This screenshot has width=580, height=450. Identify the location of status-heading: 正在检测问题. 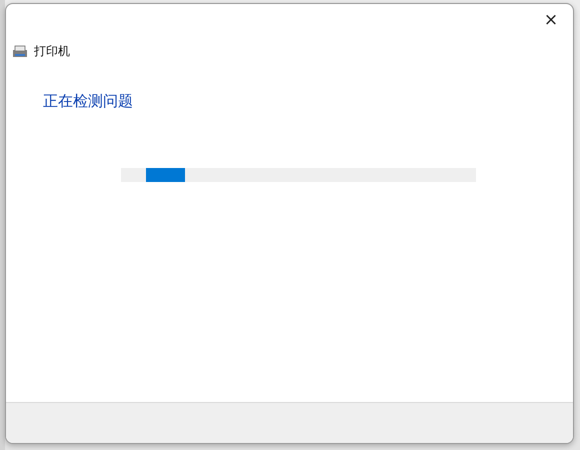
(88, 101).